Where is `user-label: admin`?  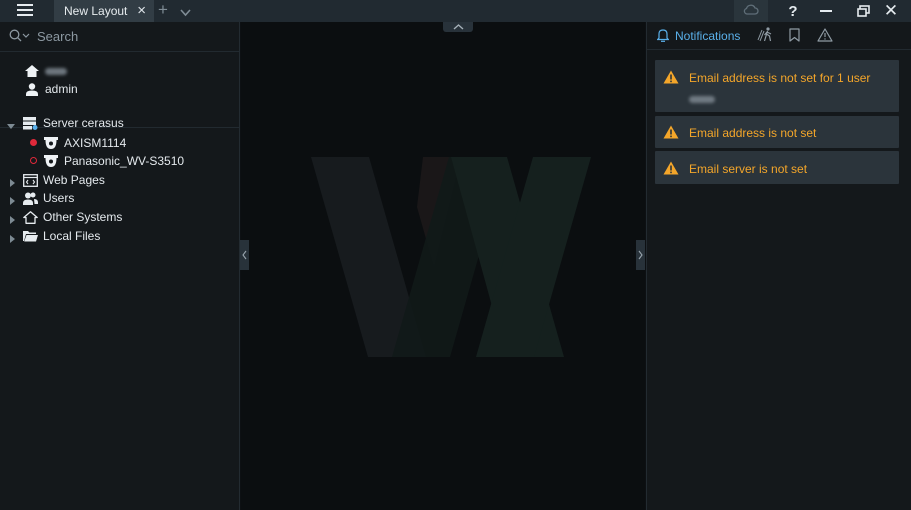 user-label: admin is located at coordinates (61, 89).